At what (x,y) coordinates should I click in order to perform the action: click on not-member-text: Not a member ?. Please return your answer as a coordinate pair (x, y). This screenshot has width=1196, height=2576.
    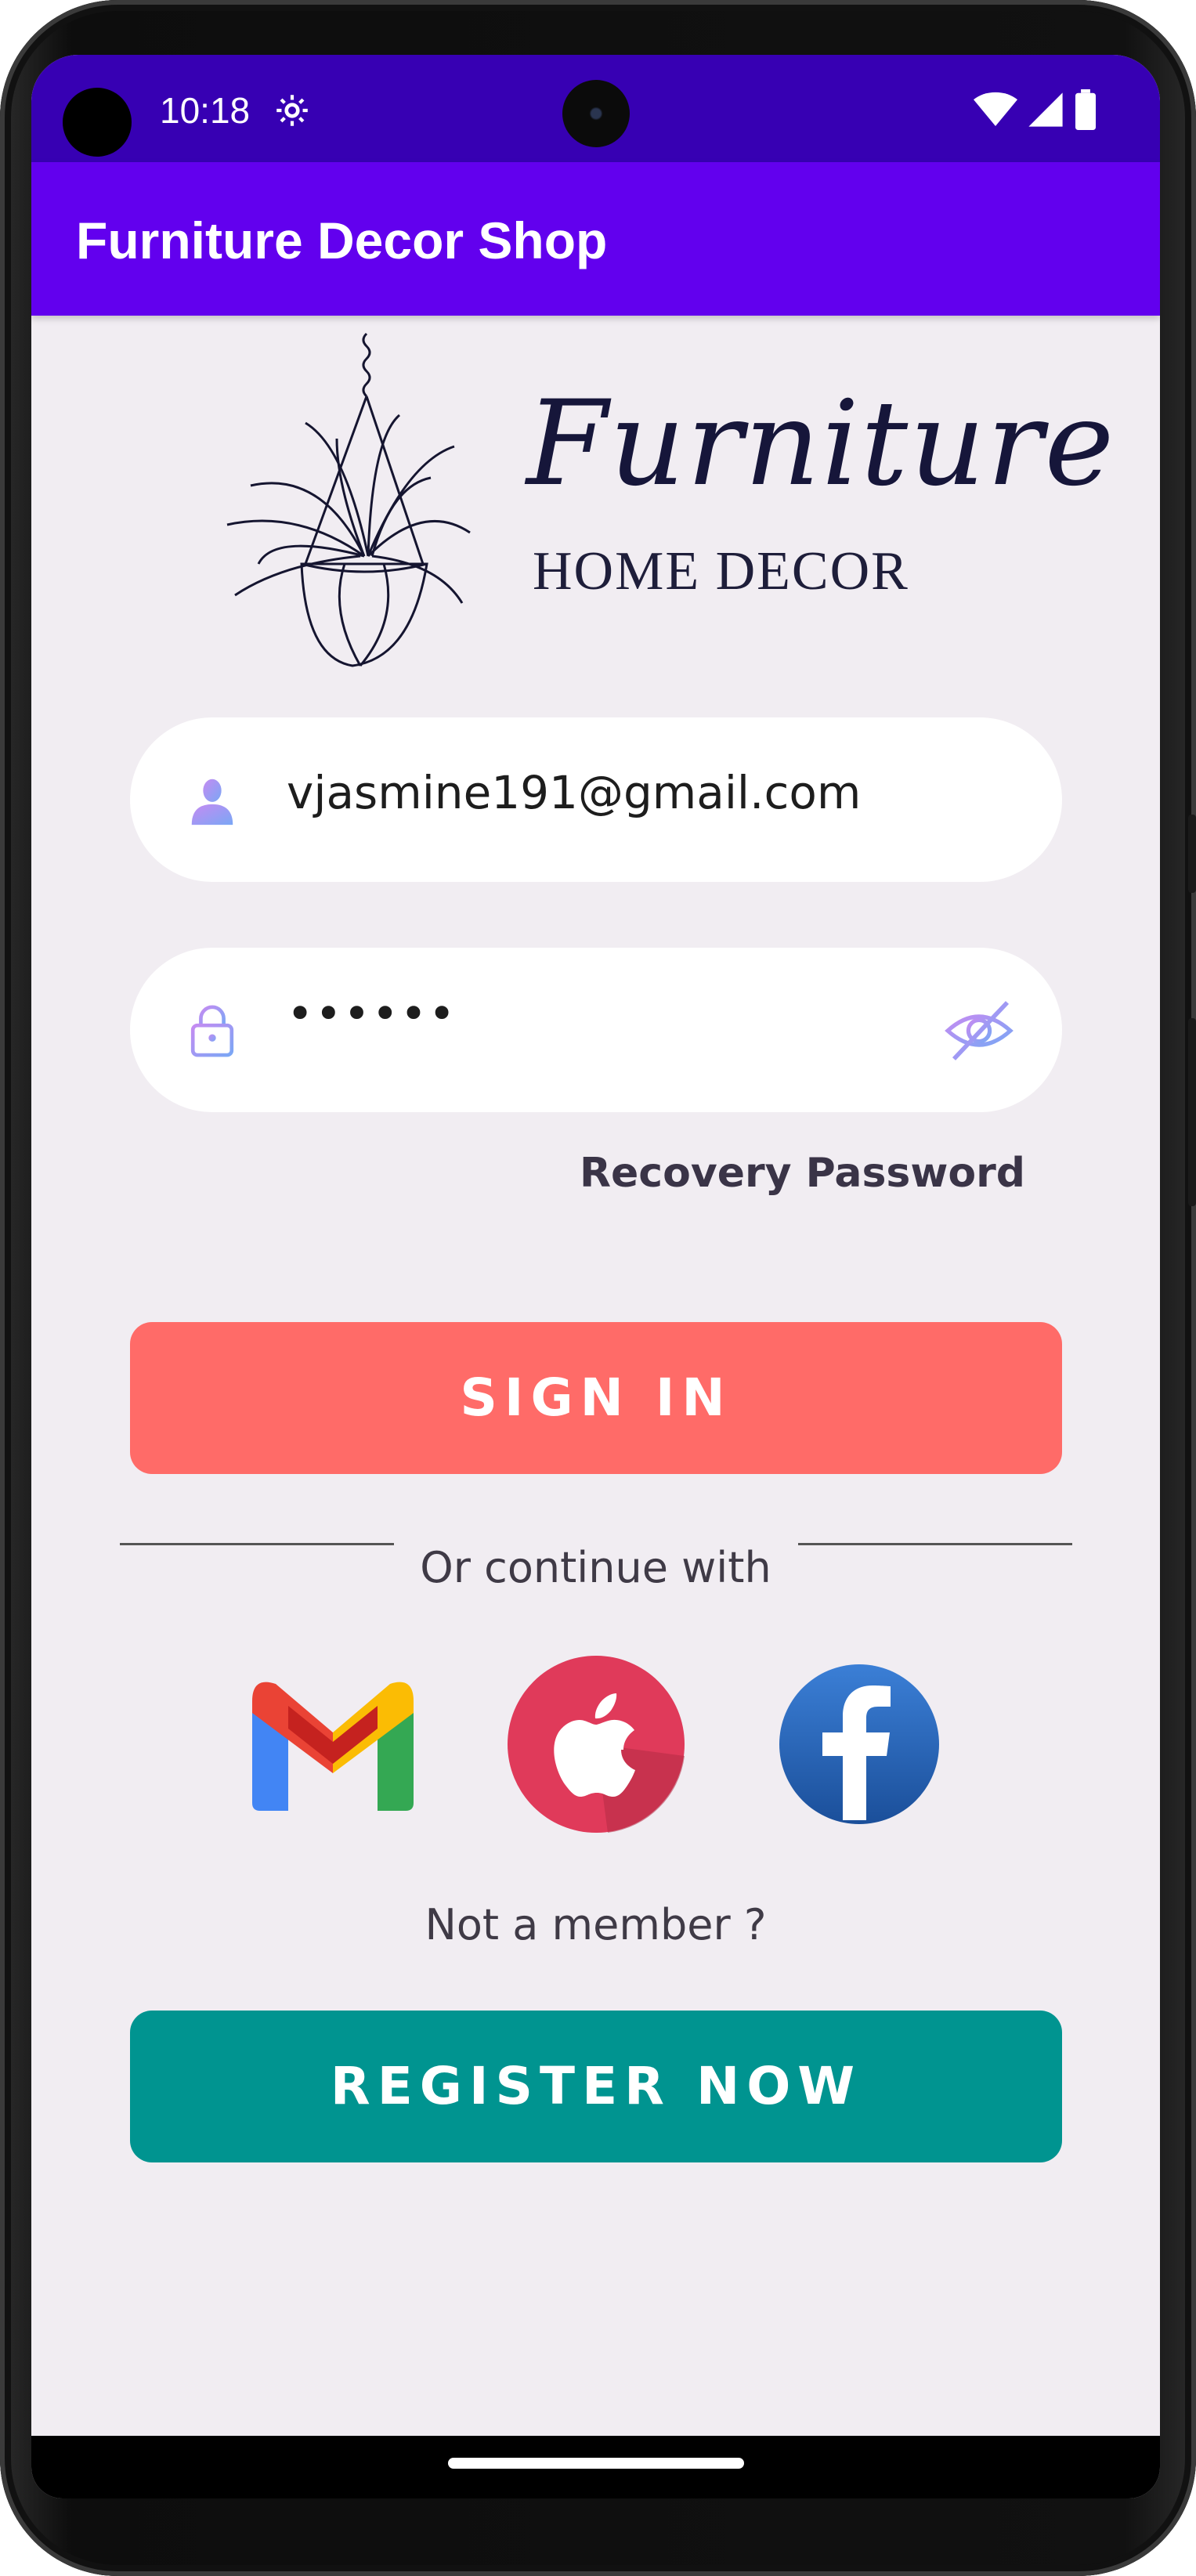
    Looking at the image, I should click on (596, 1924).